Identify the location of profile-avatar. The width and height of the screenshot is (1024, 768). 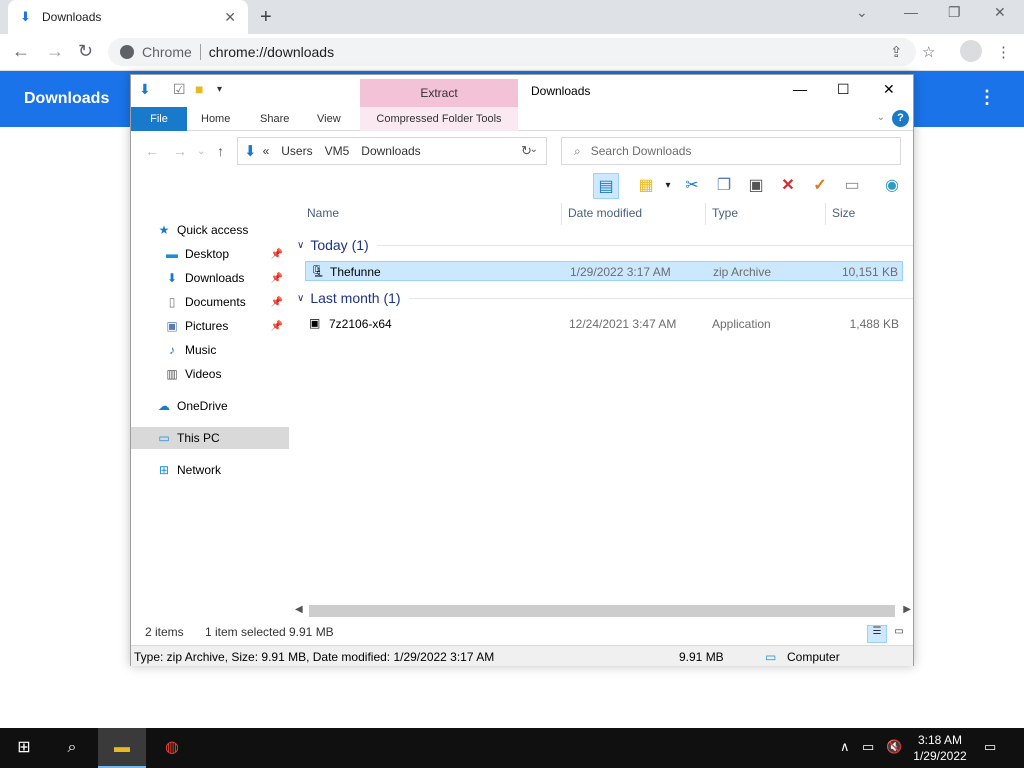
(971, 51).